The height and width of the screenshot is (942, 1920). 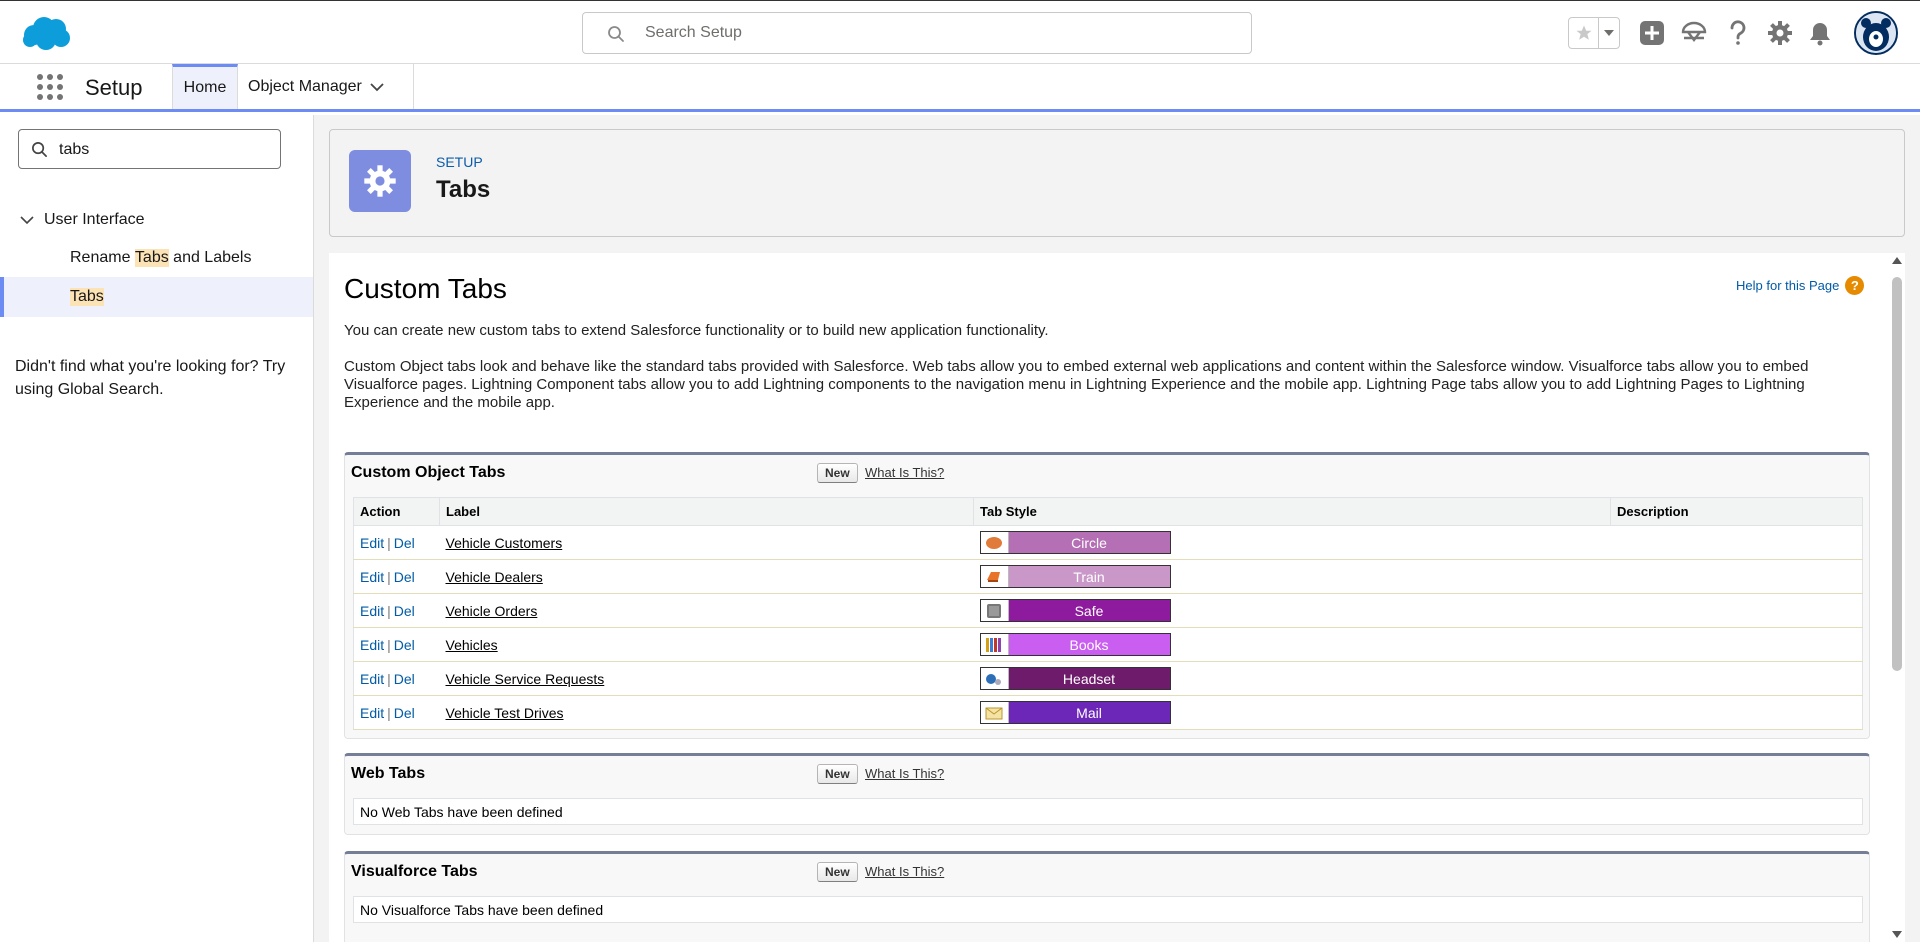 What do you see at coordinates (706, 610) in the screenshot?
I see `label-cell: Vehicle Orders` at bounding box center [706, 610].